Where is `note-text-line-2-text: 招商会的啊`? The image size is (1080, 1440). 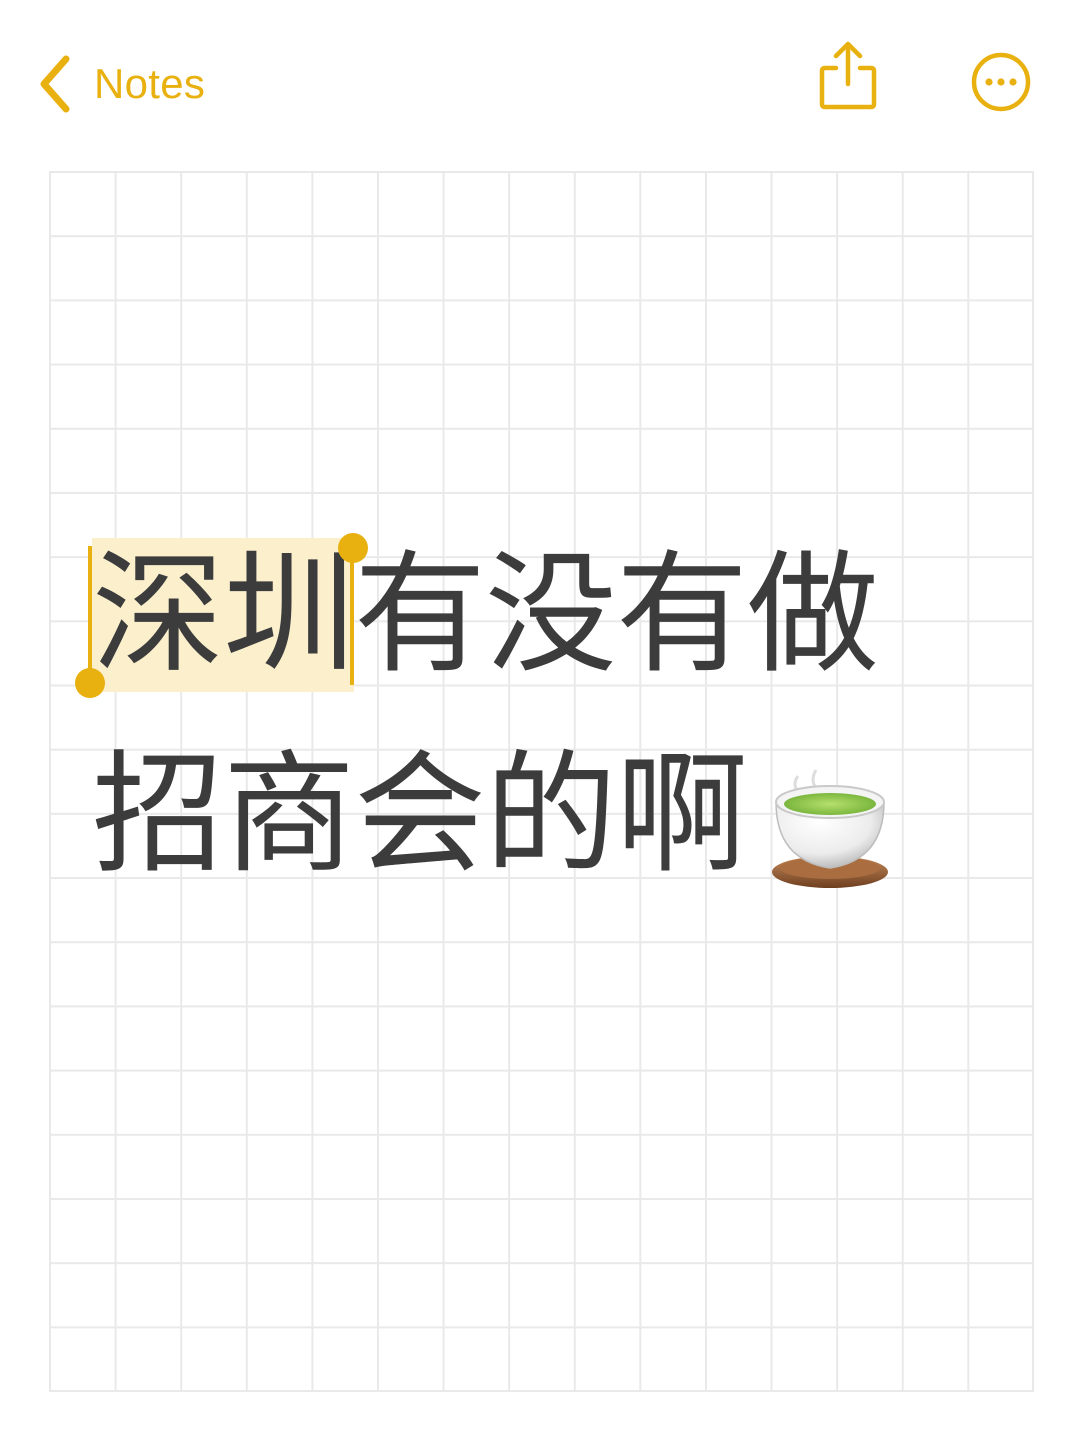 note-text-line-2-text: 招商会的啊 is located at coordinates (420, 815).